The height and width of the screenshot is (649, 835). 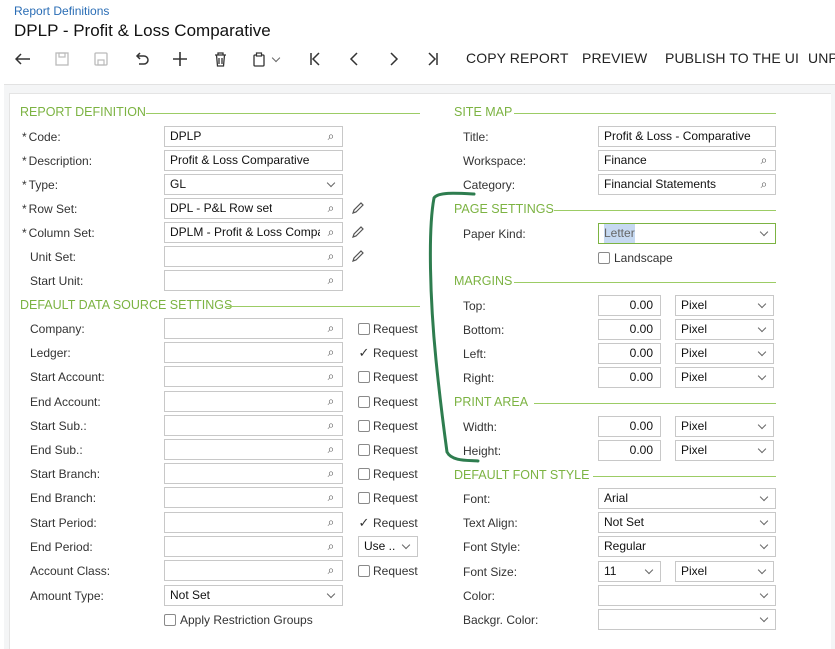 I want to click on apply-restriction-checkbox, so click(x=170, y=620).